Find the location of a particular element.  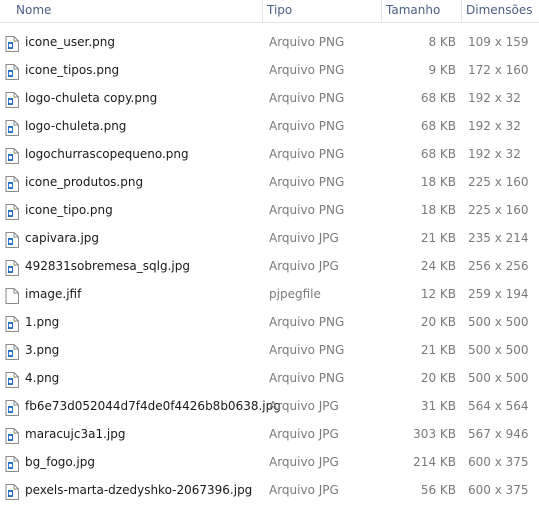

file-name: icone_tipos.png is located at coordinates (72, 70).